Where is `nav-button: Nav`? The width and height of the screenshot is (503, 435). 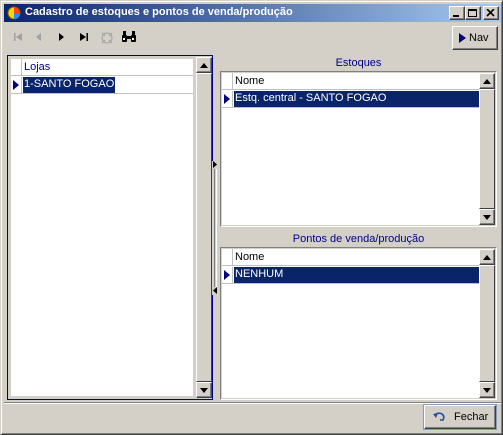 nav-button: Nav is located at coordinates (475, 38).